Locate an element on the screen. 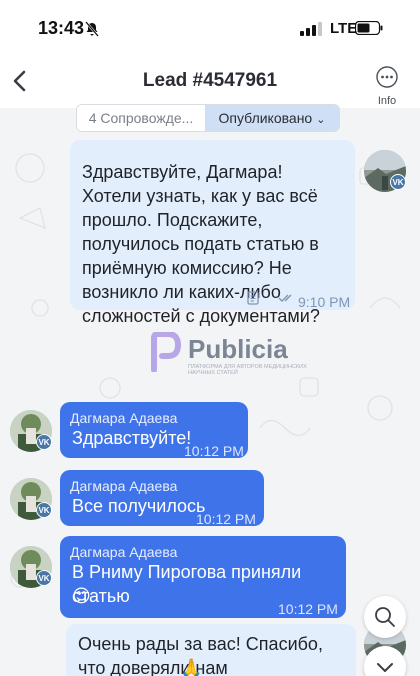 The image size is (420, 676). info-button: Info is located at coordinates (387, 86).